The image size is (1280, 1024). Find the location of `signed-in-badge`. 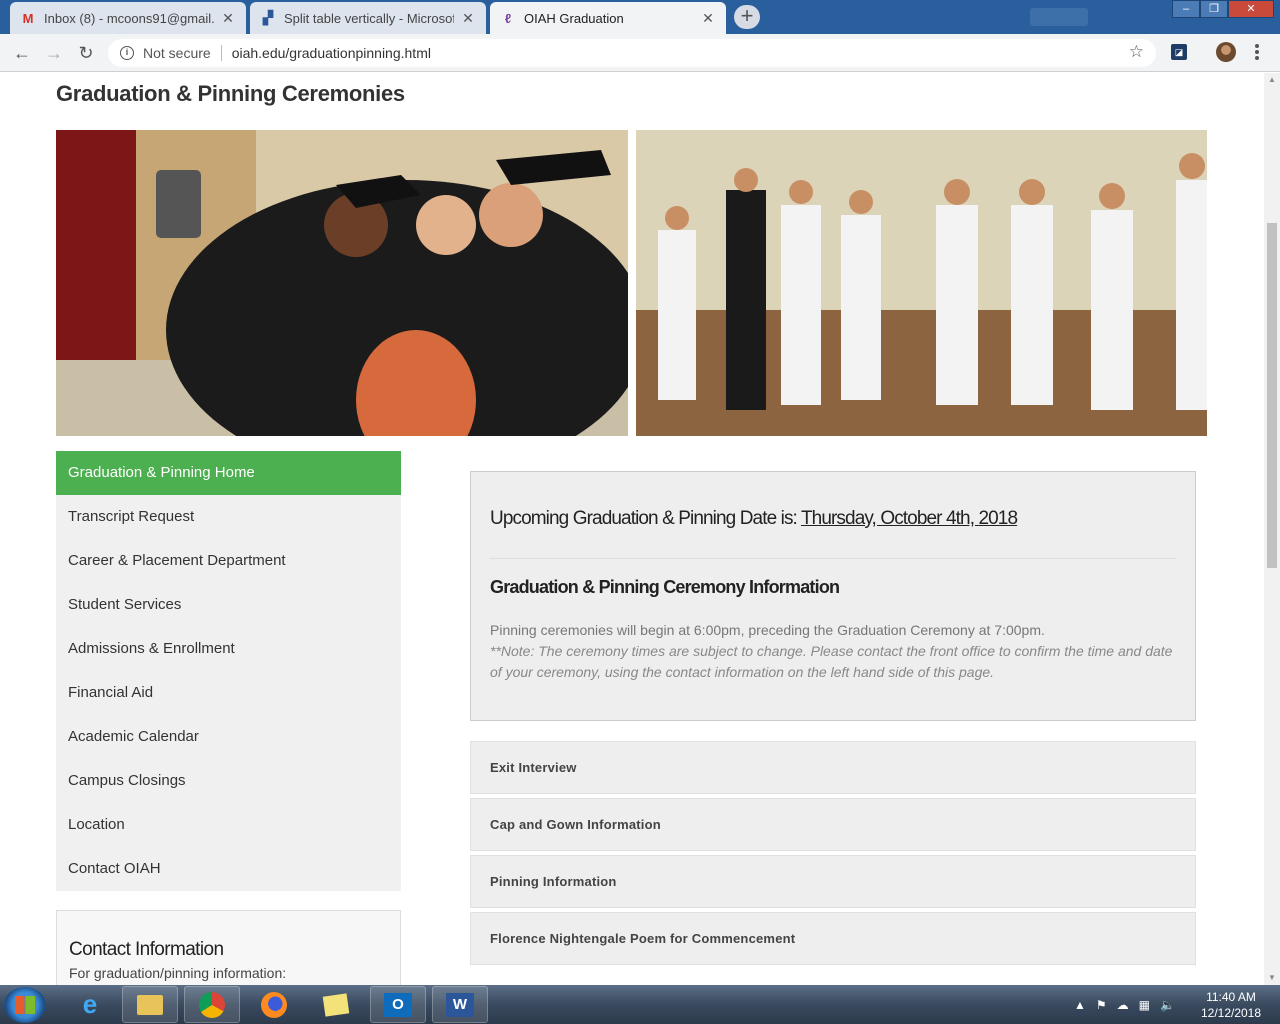

signed-in-badge is located at coordinates (1059, 17).